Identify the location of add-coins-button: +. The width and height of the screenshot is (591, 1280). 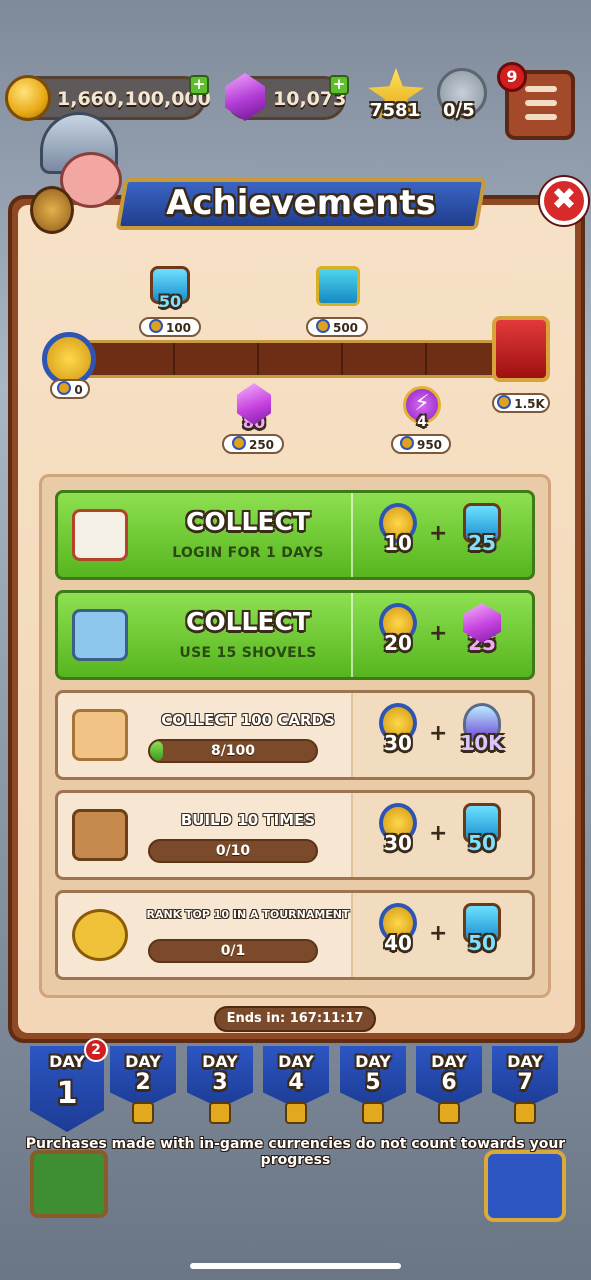
(199, 85).